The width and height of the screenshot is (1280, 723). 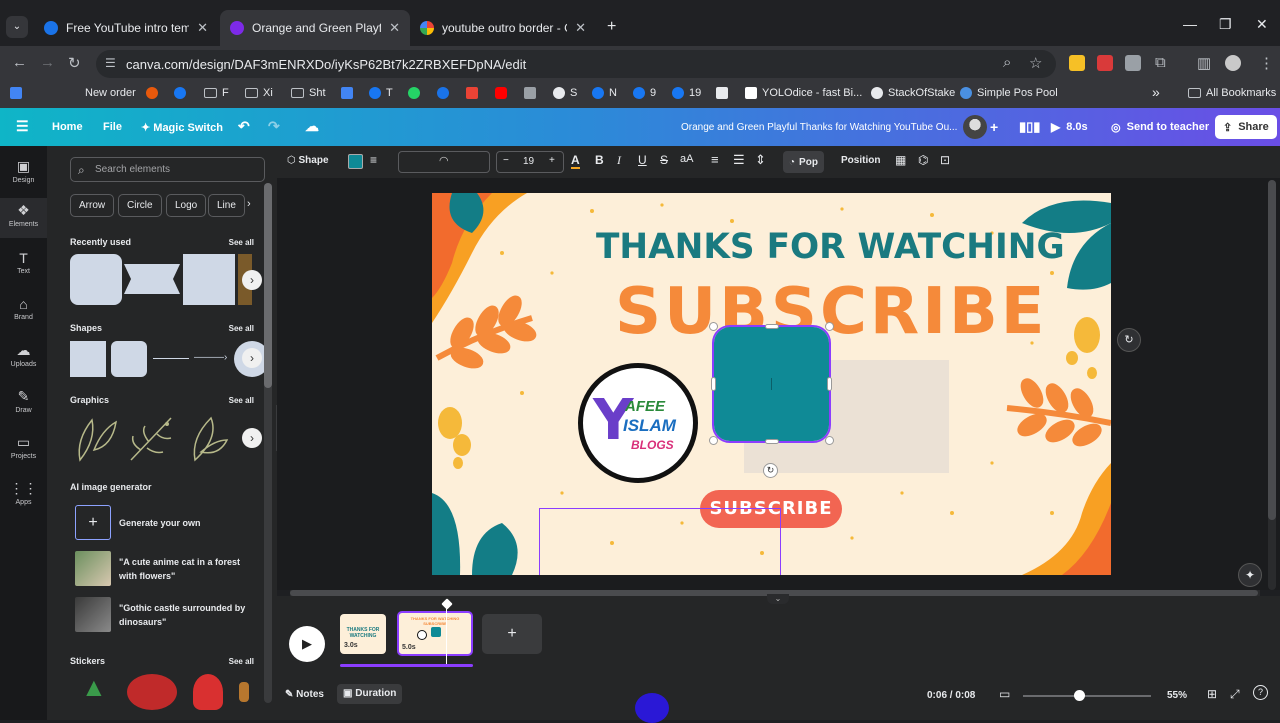 What do you see at coordinates (913, 93) in the screenshot?
I see `bookmark-stackofstake: StackOfStake` at bounding box center [913, 93].